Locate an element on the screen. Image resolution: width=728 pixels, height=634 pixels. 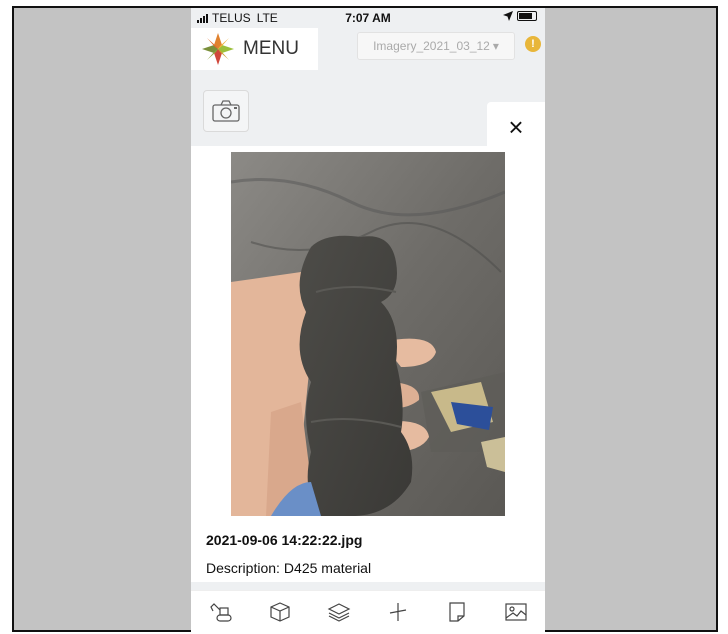
photo-description: Description: D425 material is located at coordinates (288, 568).